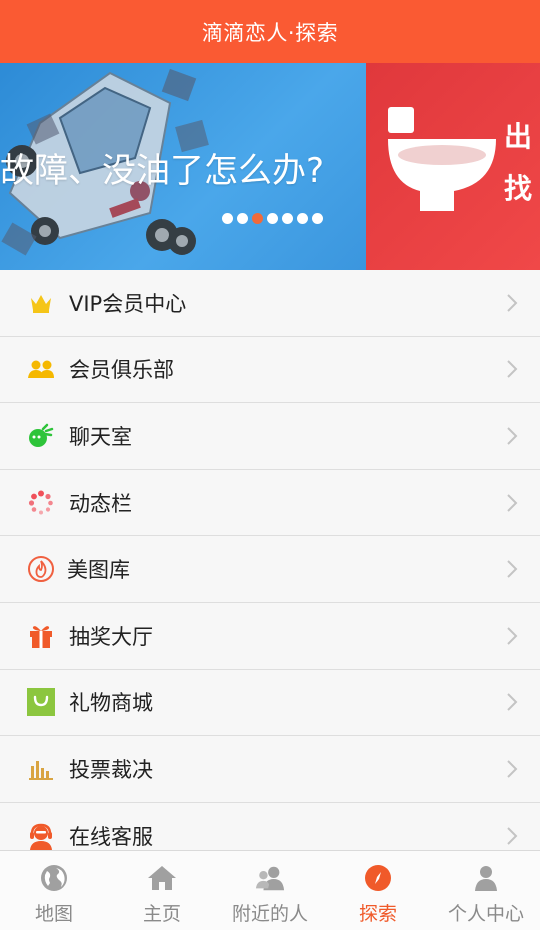 The image size is (540, 930). I want to click on menu-item-label: 礼物商城, so click(111, 703).